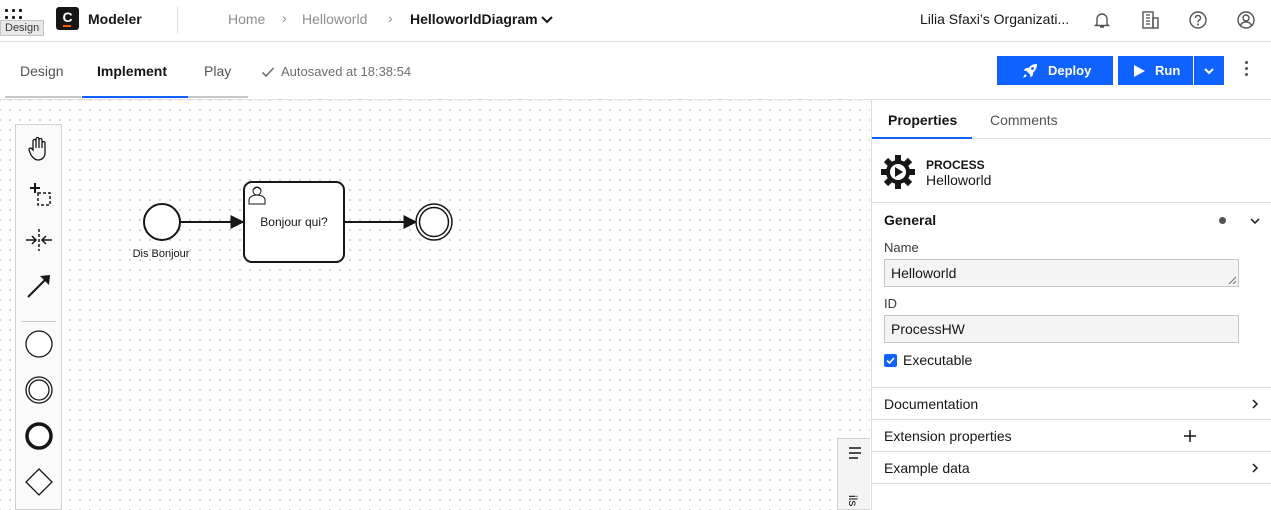 This screenshot has width=1271, height=510. What do you see at coordinates (246, 19) in the screenshot?
I see `breadcrumb-home: Home` at bounding box center [246, 19].